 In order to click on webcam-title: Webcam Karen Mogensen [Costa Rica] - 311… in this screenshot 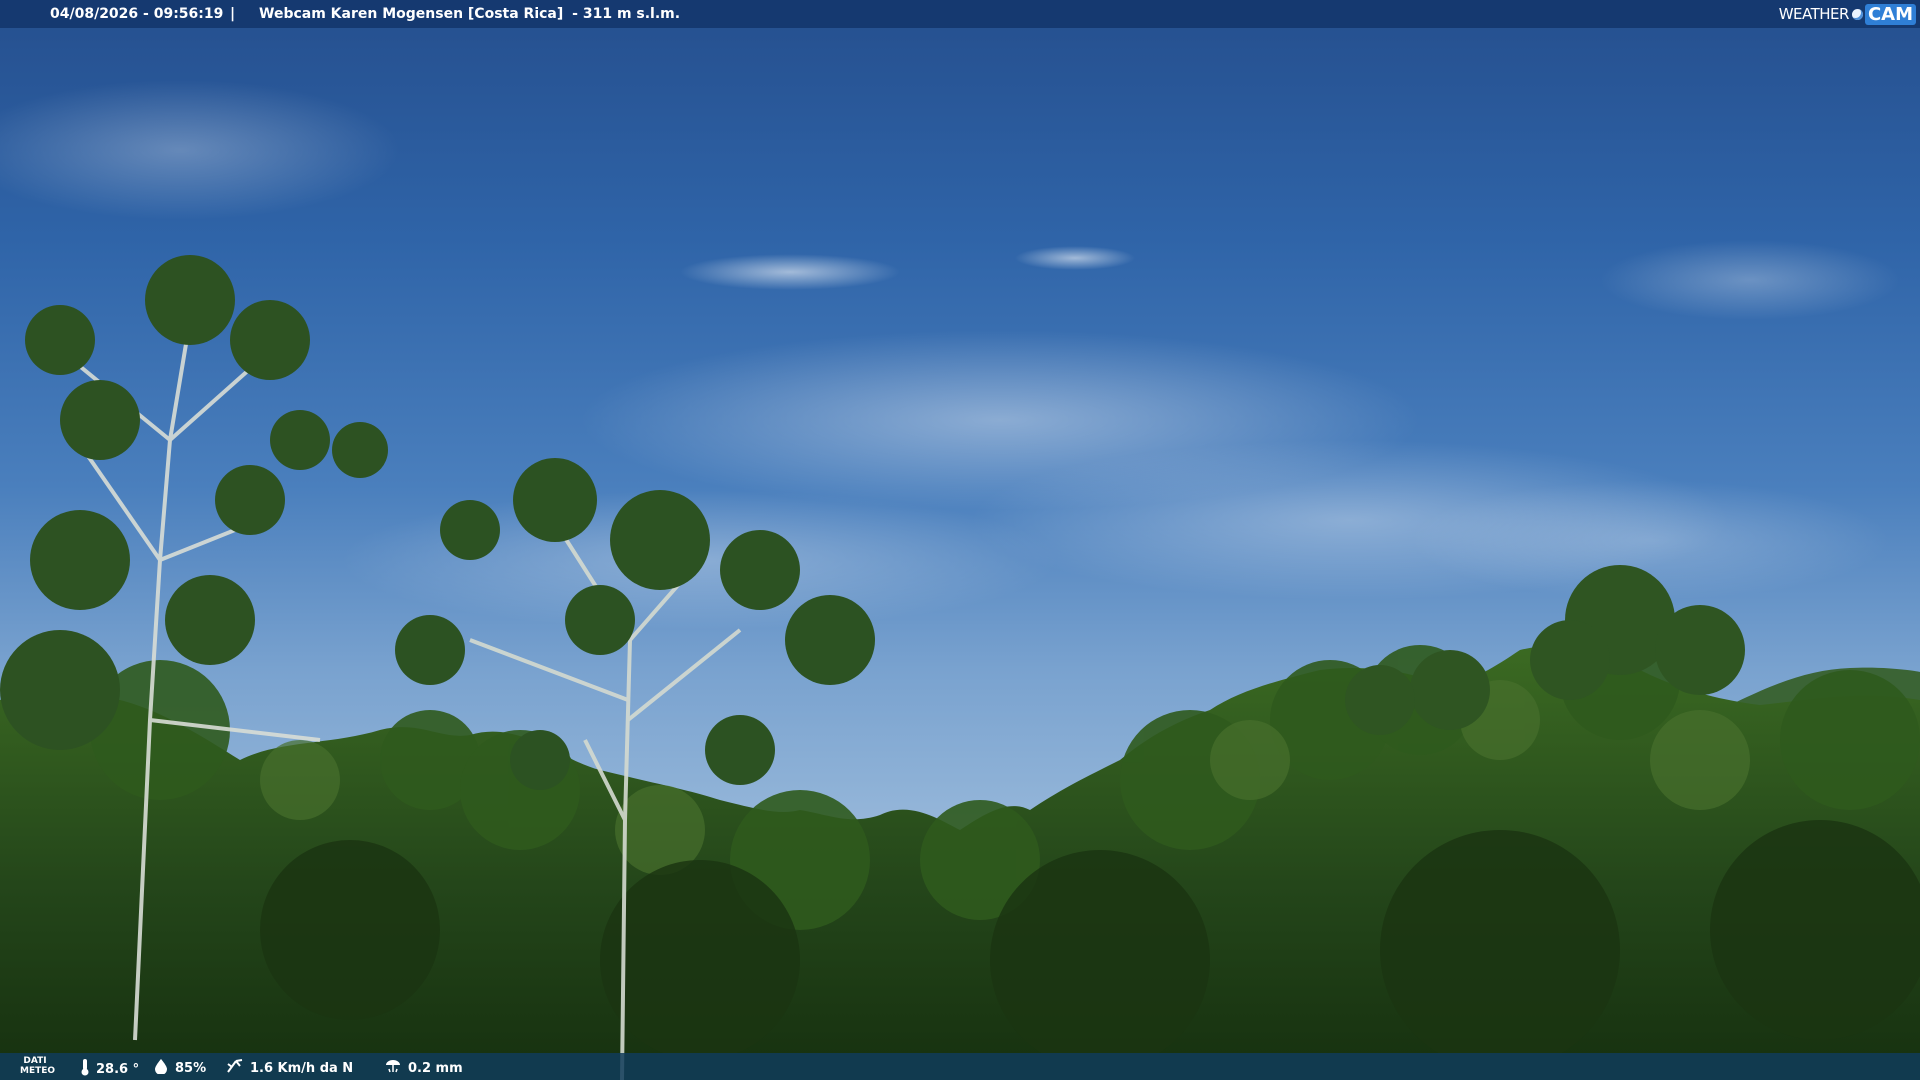, I will do `click(471, 14)`.